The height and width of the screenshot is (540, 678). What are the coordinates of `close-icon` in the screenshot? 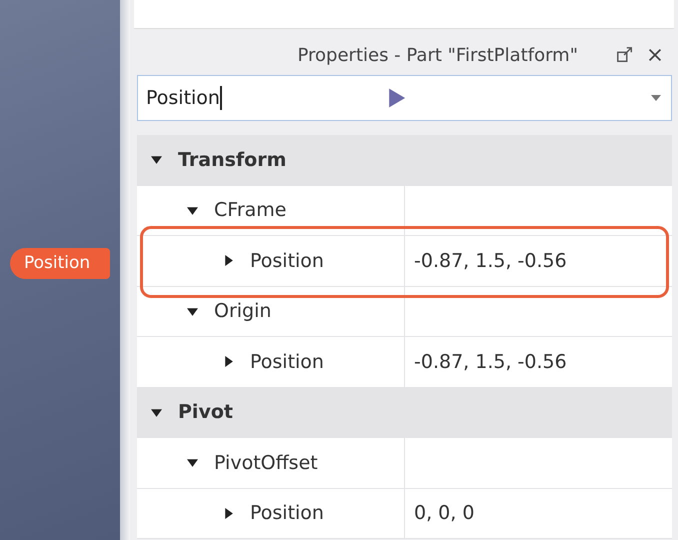 It's located at (655, 55).